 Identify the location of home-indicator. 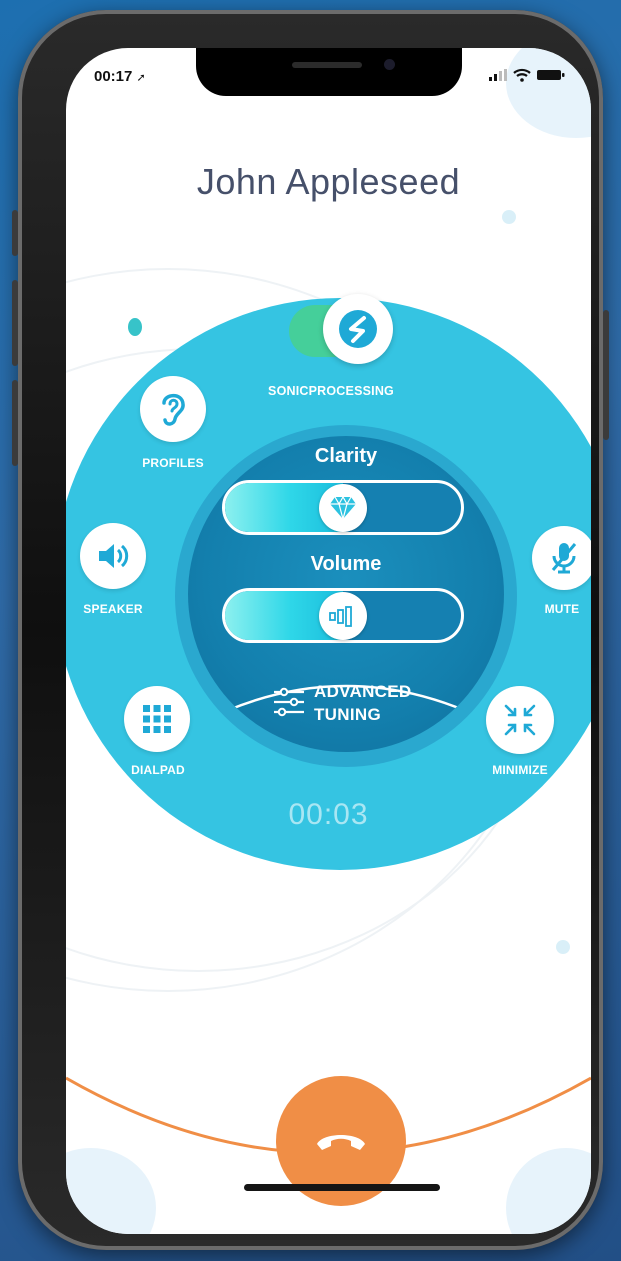
(342, 1187).